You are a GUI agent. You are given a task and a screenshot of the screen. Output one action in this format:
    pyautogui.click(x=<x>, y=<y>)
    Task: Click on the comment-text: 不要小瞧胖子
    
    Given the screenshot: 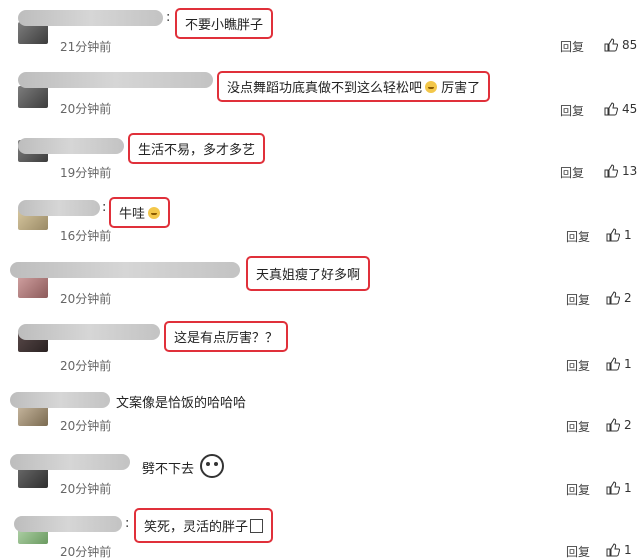 What is the action you would take?
    pyautogui.click(x=224, y=25)
    